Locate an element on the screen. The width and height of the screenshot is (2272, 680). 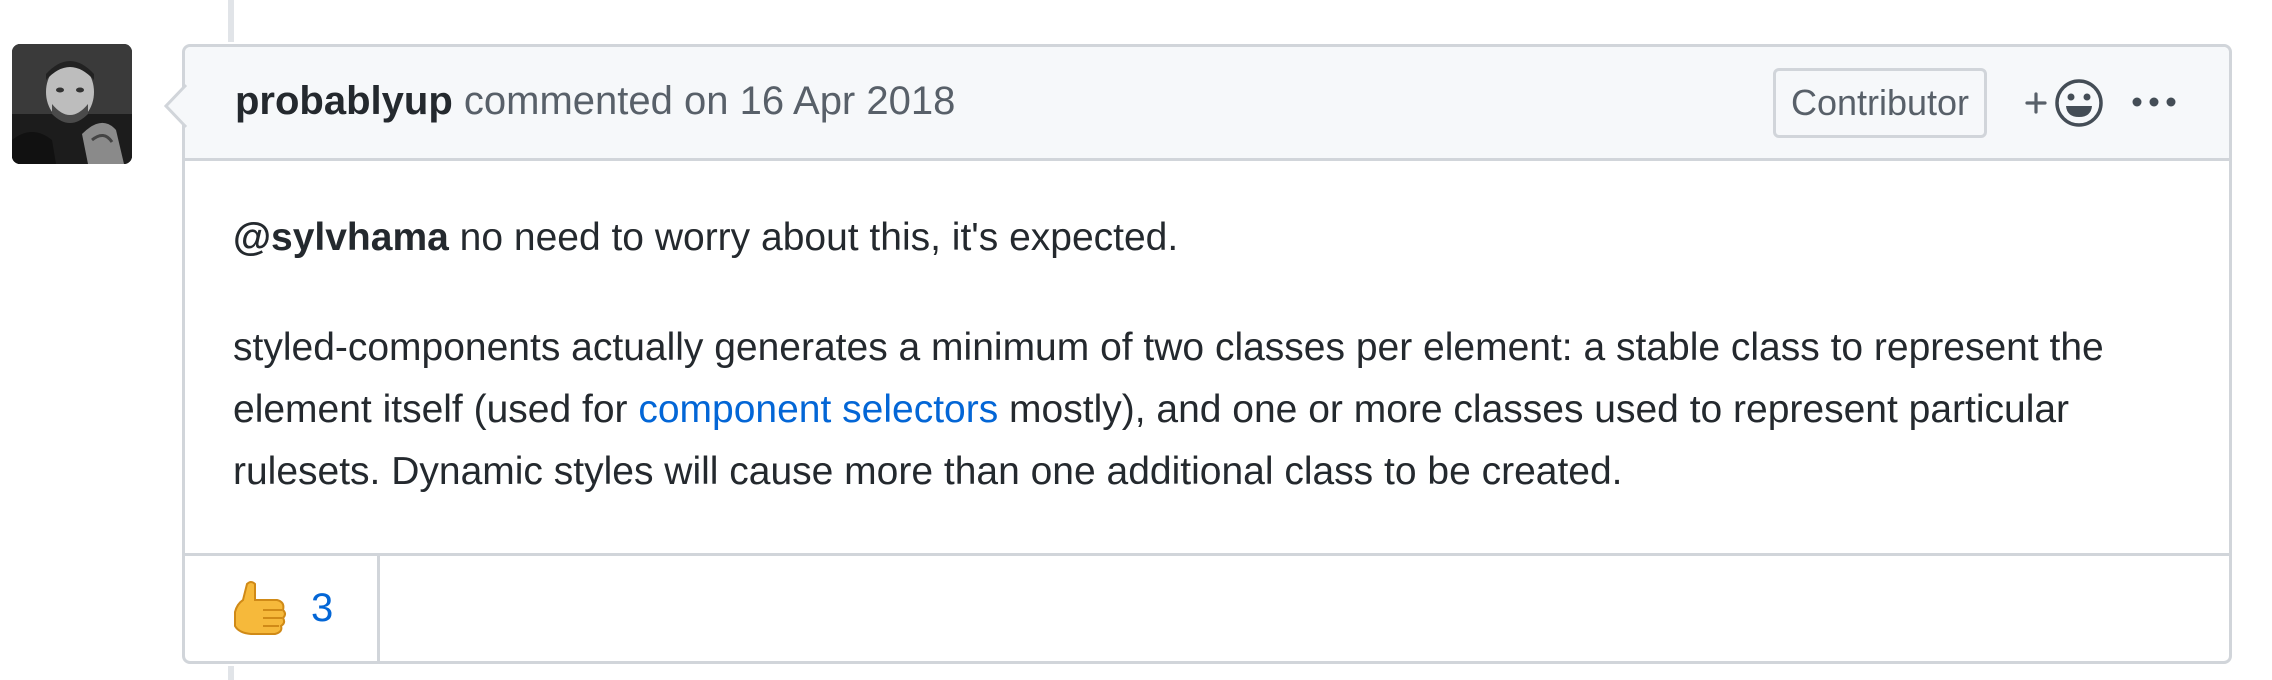
avatar is located at coordinates (72, 104).